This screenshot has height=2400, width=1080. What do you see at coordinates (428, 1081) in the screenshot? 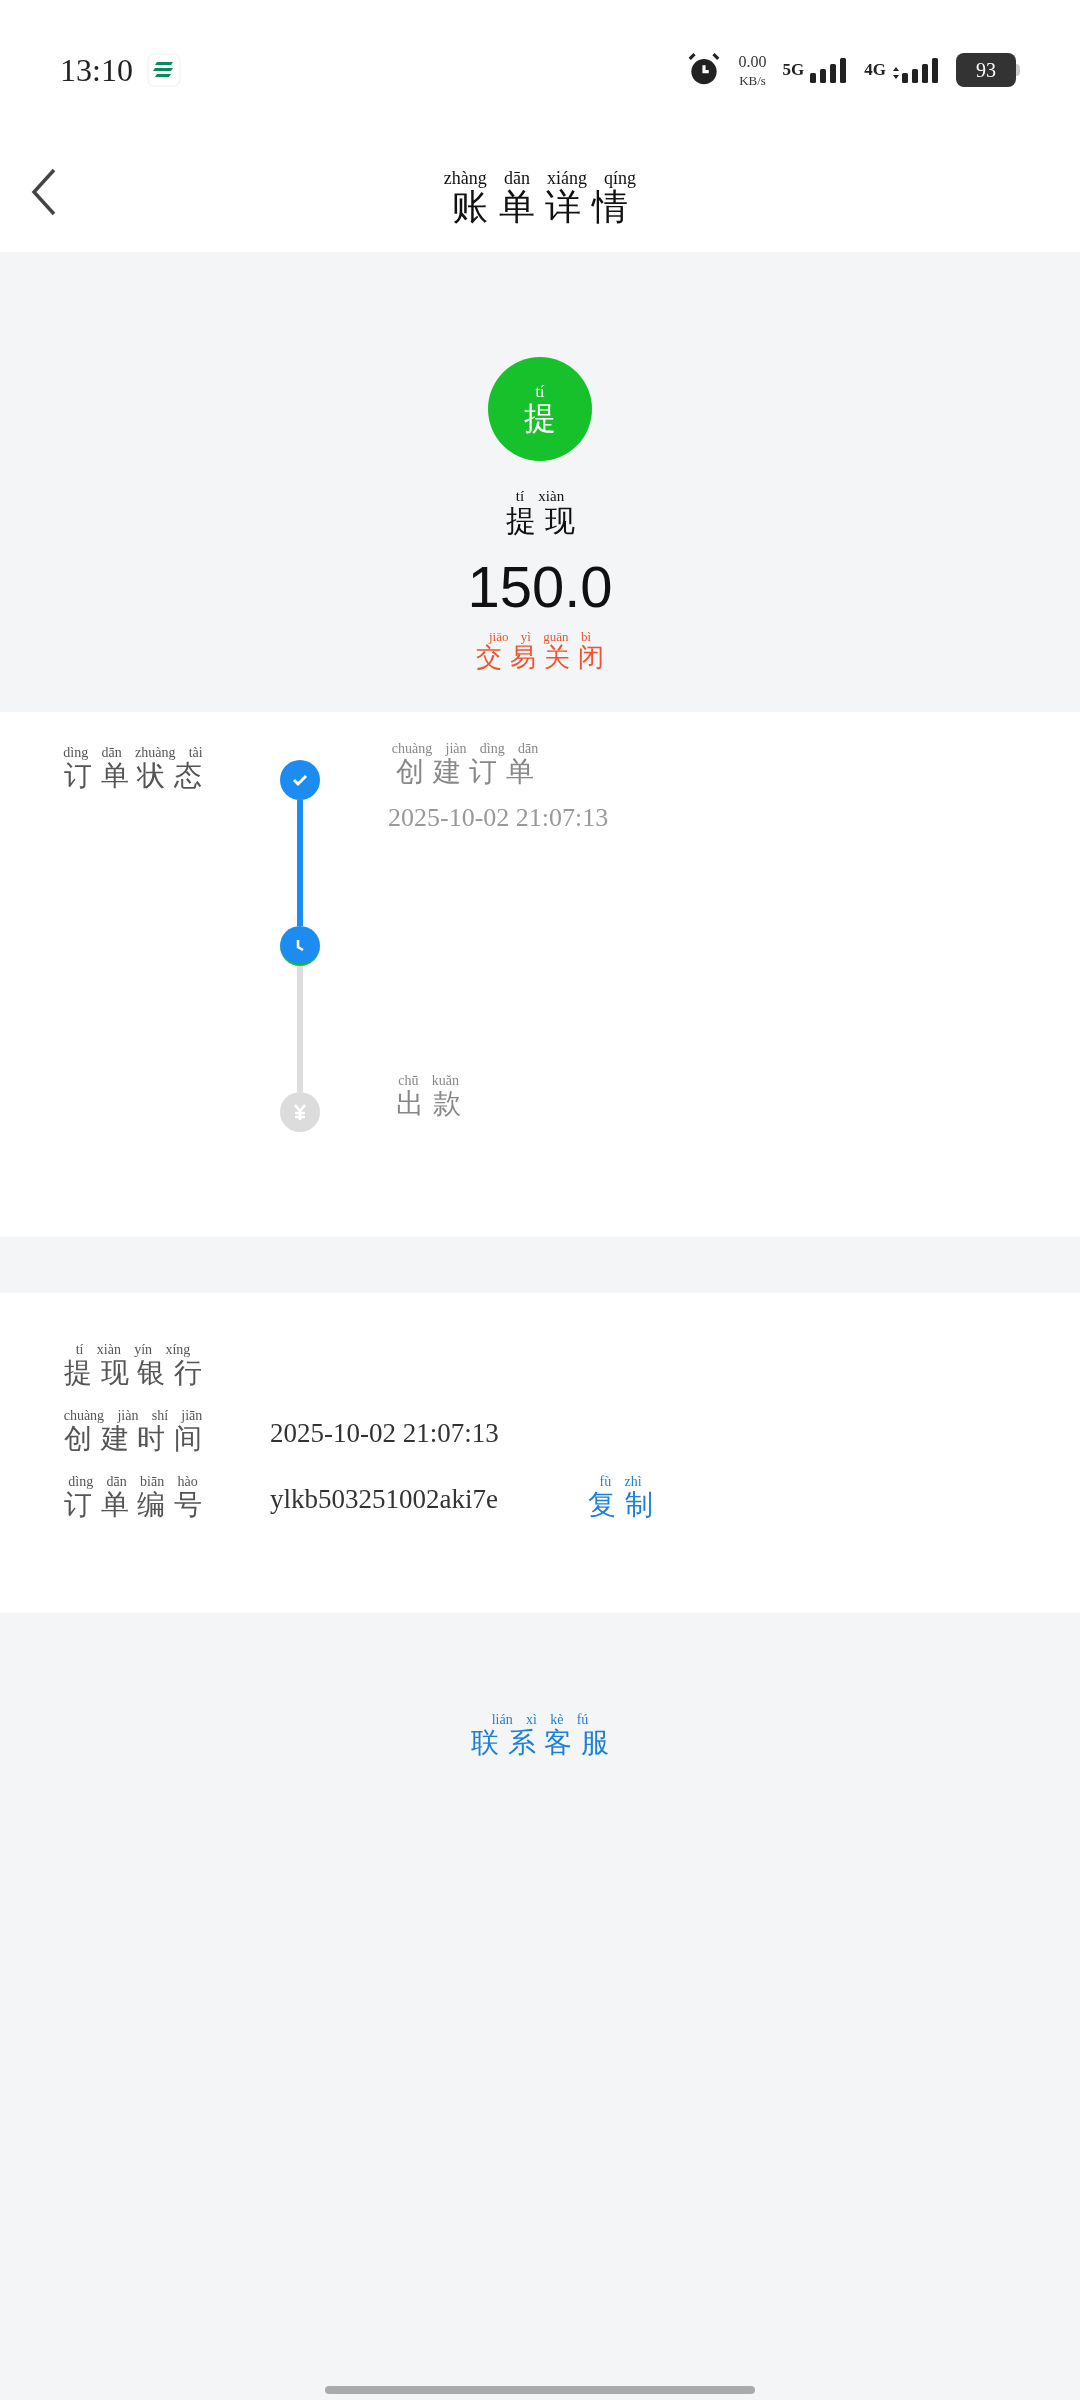
I see `step-title-pinyin: chū kuǎn` at bounding box center [428, 1081].